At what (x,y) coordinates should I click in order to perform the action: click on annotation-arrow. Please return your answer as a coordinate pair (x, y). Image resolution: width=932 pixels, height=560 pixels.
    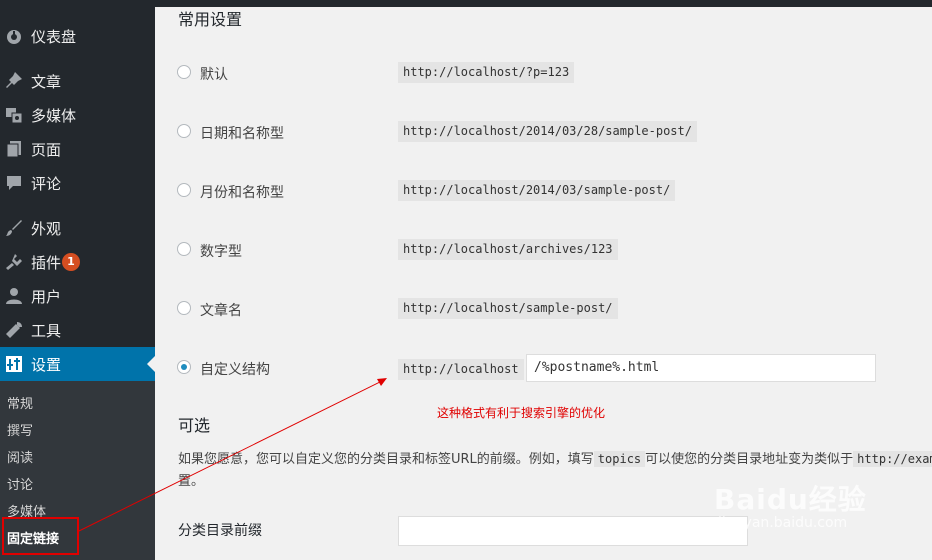
    Looking at the image, I should click on (232, 455).